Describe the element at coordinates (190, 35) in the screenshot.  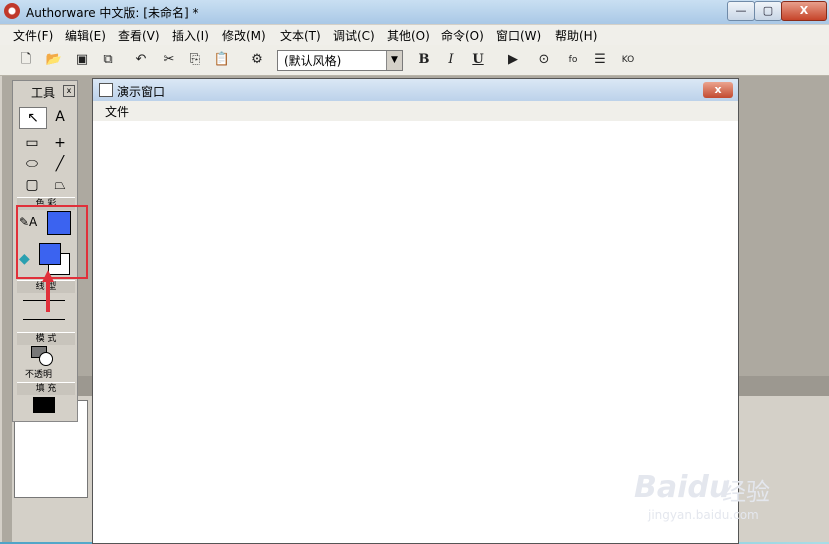
I see `menu-insert: 插入(I)` at that location.